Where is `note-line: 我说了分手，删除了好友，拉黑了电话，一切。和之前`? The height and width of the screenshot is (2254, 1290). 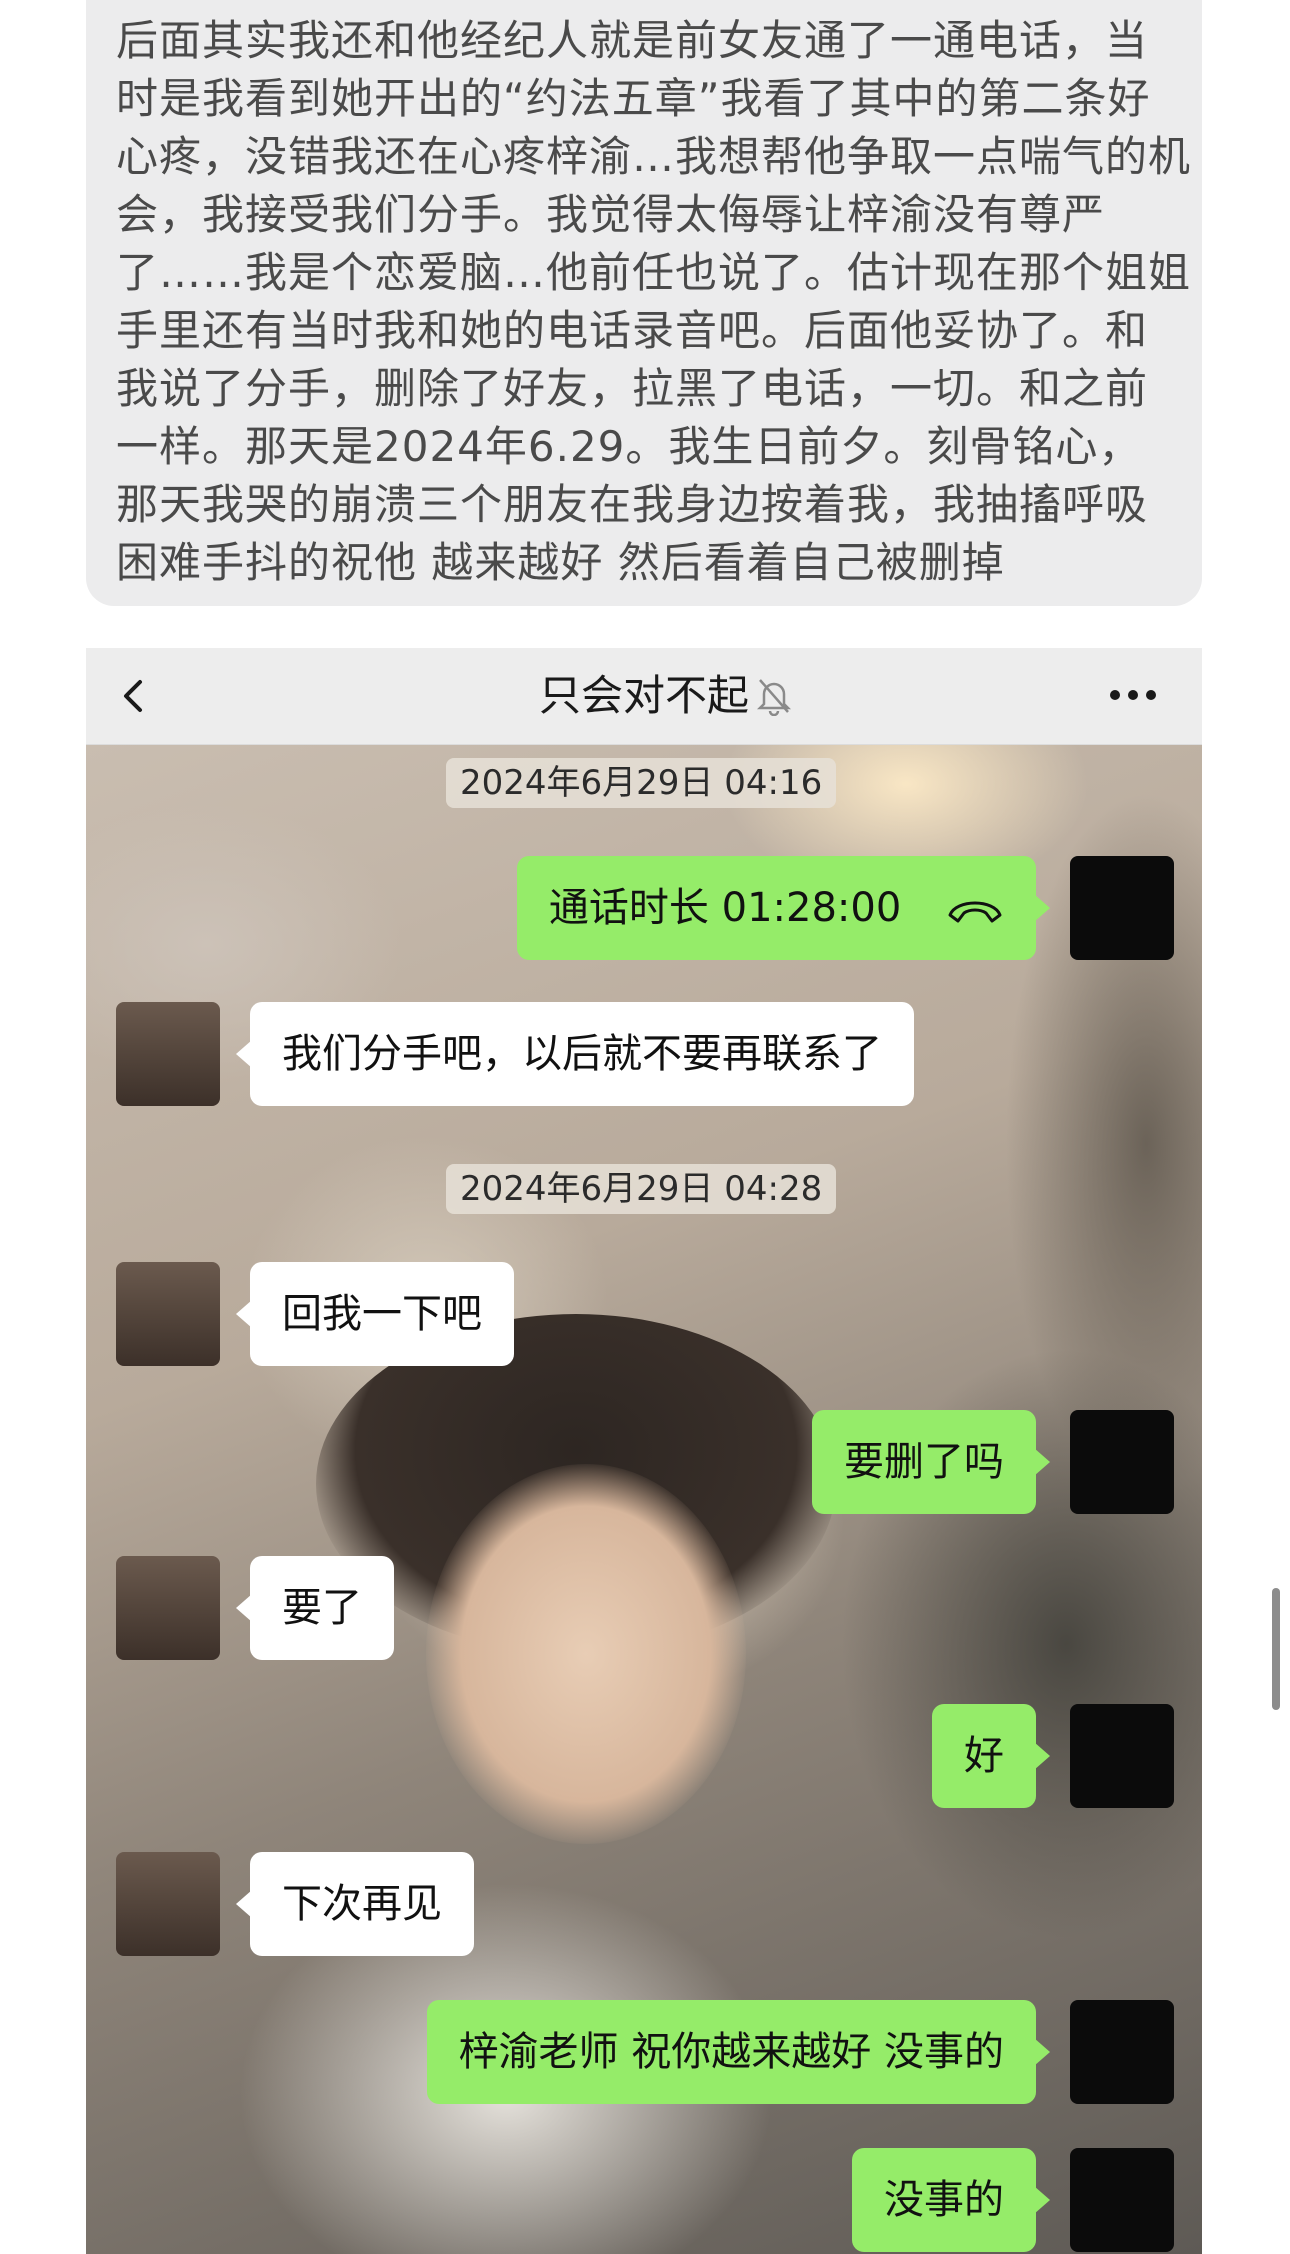 note-line: 我说了分手，删除了好友，拉黑了电话，一切。和之前 is located at coordinates (632, 388).